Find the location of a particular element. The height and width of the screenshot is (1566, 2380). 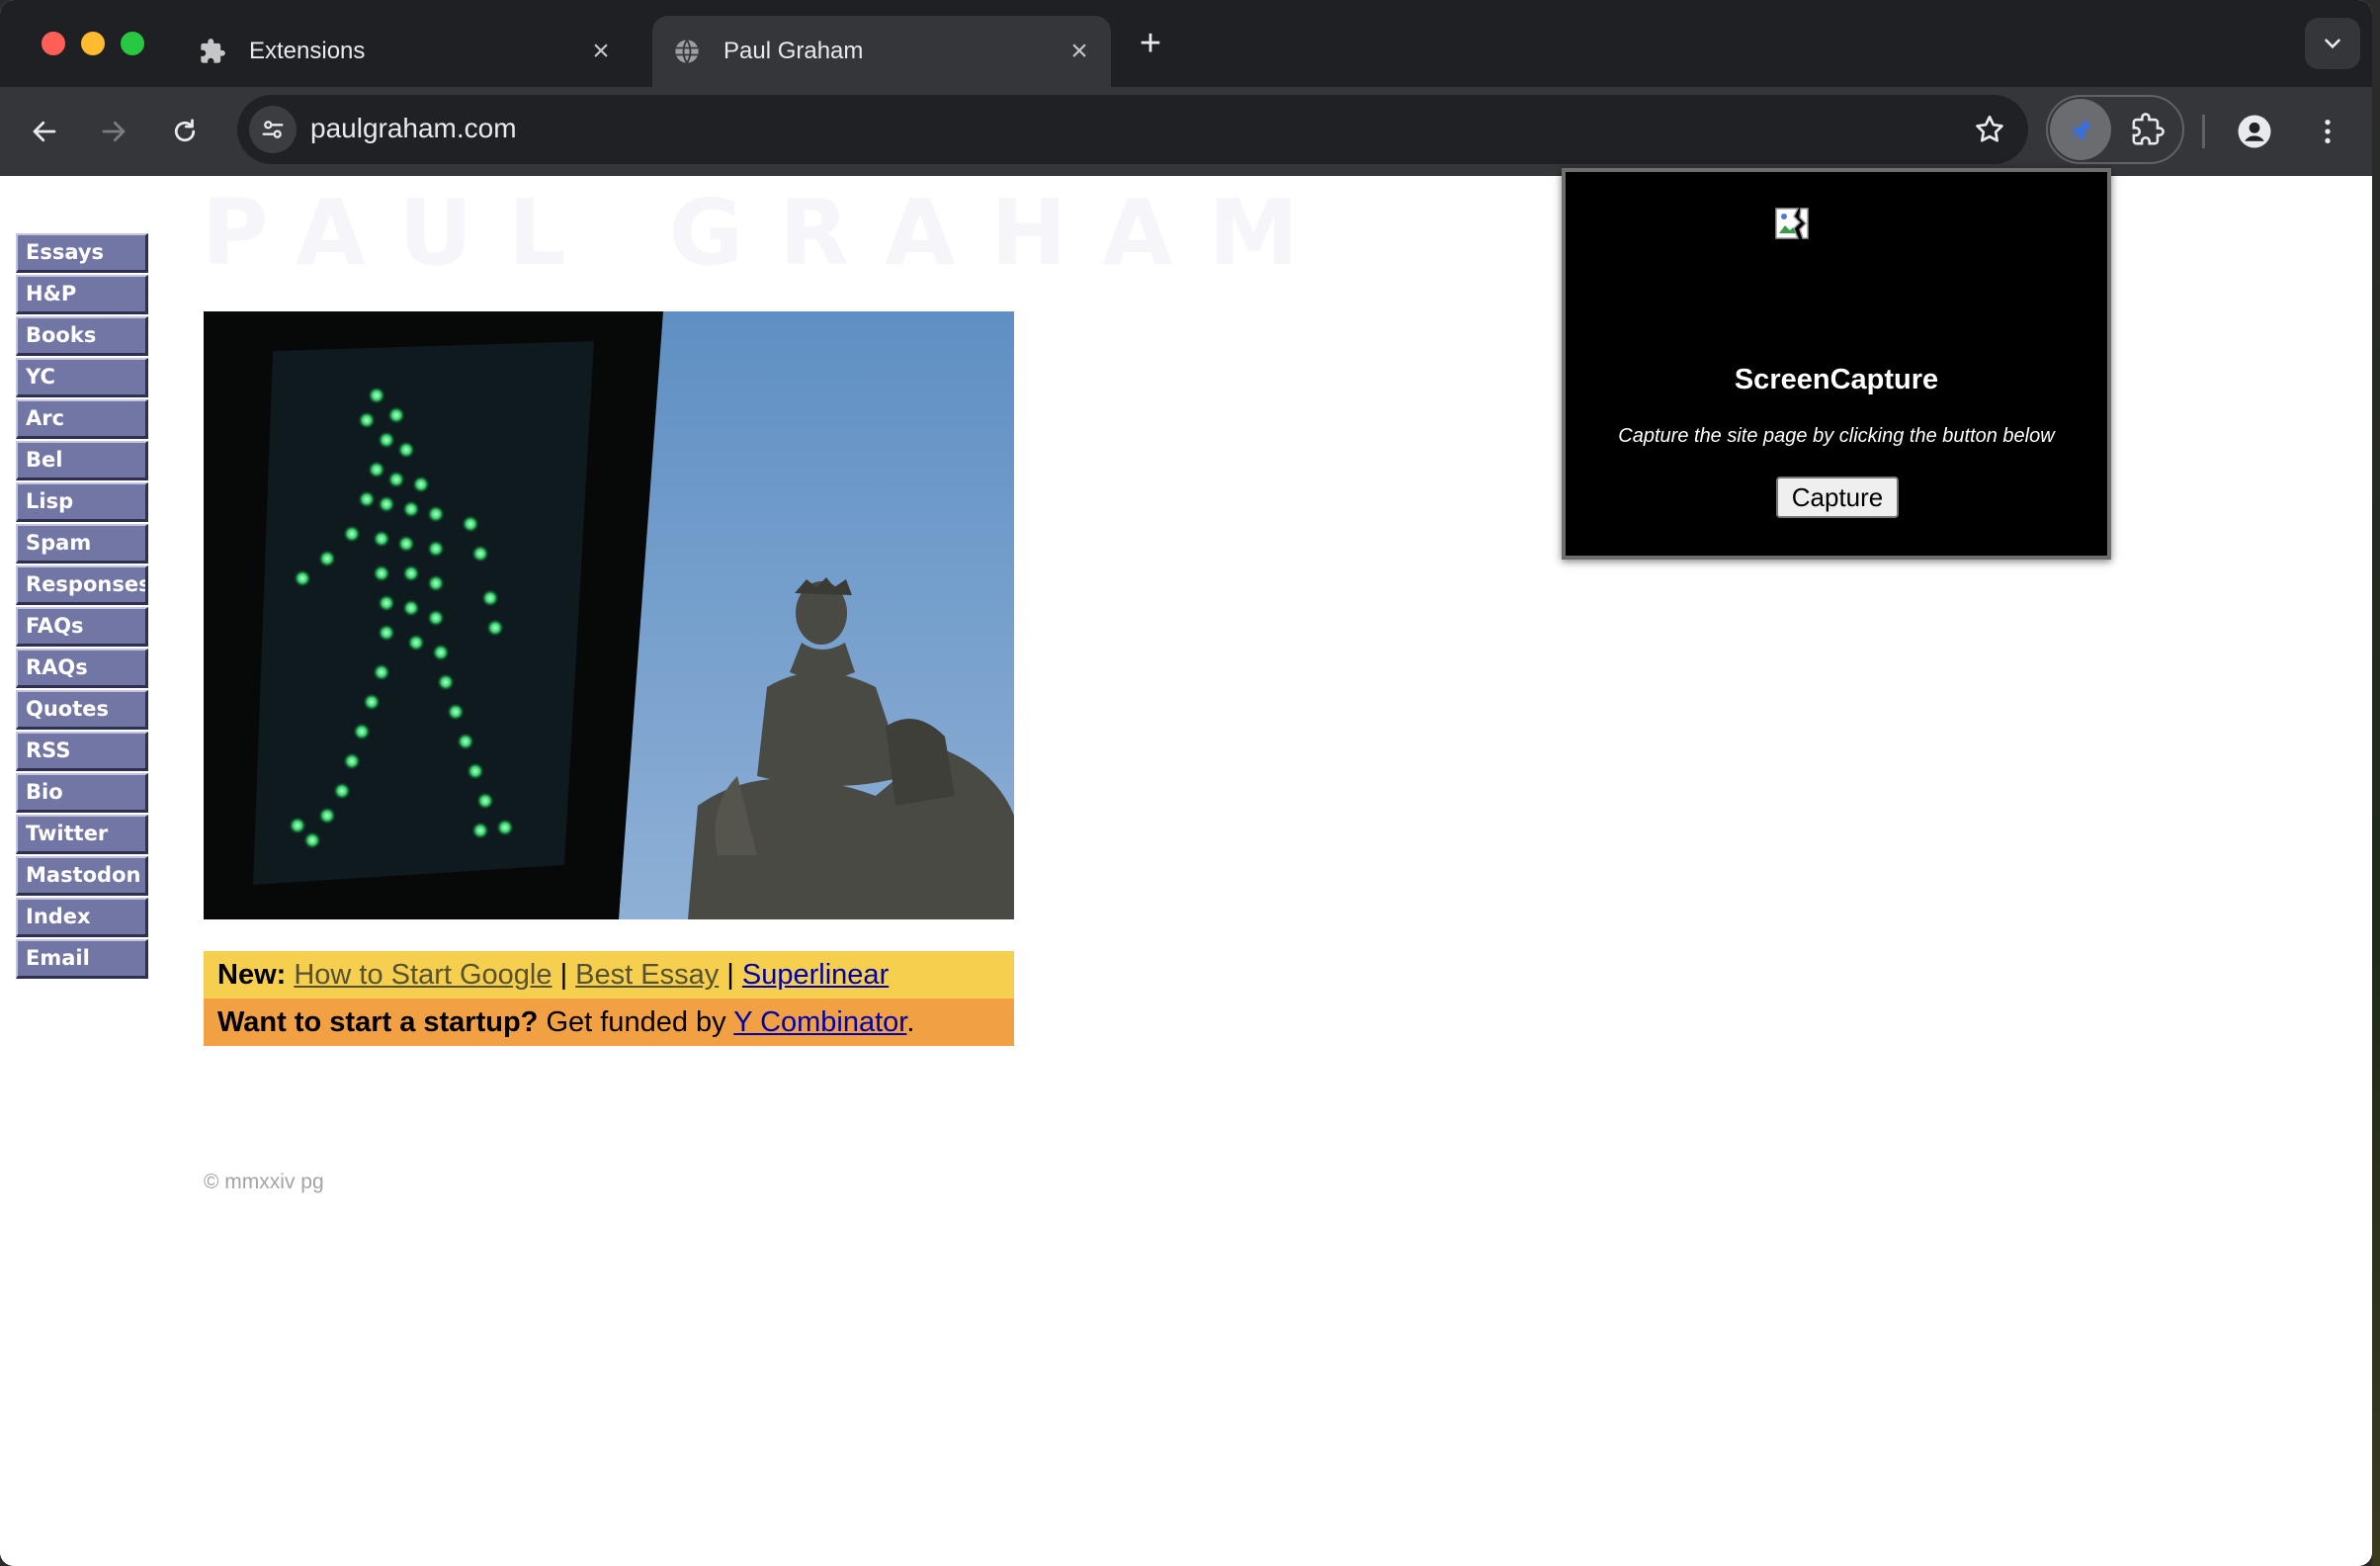

startup-text: Get funded by is located at coordinates (636, 1022).